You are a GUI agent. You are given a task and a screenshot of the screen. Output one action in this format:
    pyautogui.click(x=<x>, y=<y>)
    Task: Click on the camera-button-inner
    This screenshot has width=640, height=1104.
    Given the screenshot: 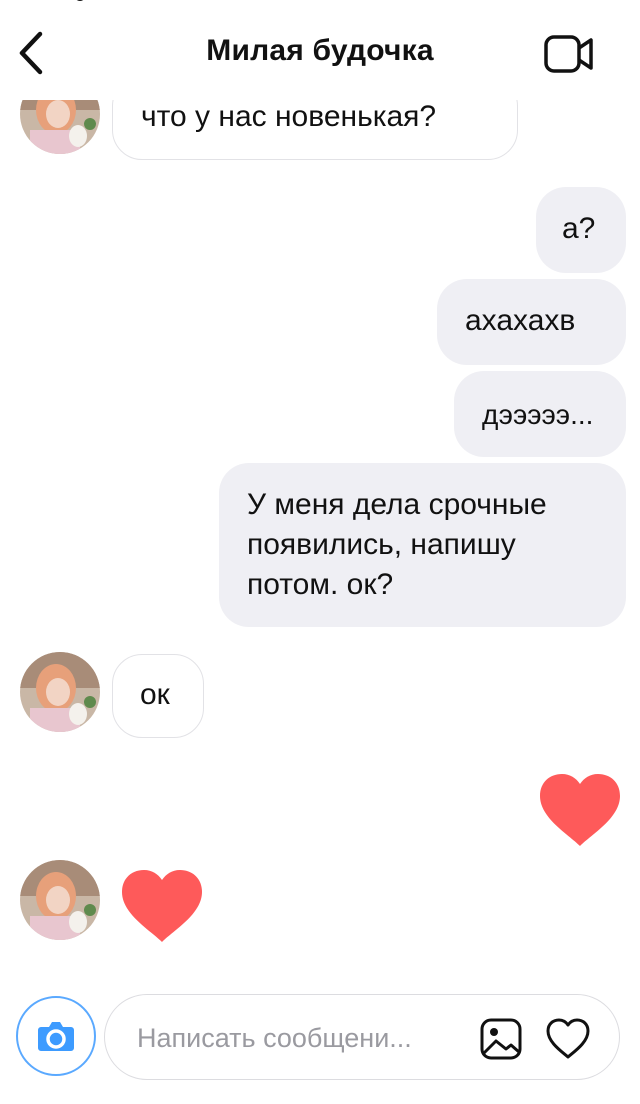 What is the action you would take?
    pyautogui.click(x=56, y=1036)
    